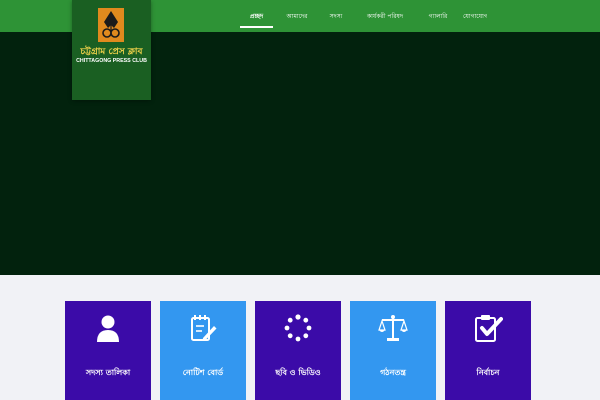 This screenshot has width=600, height=400. I want to click on tile-constitution: গঠনতন্ত্র, so click(393, 350).